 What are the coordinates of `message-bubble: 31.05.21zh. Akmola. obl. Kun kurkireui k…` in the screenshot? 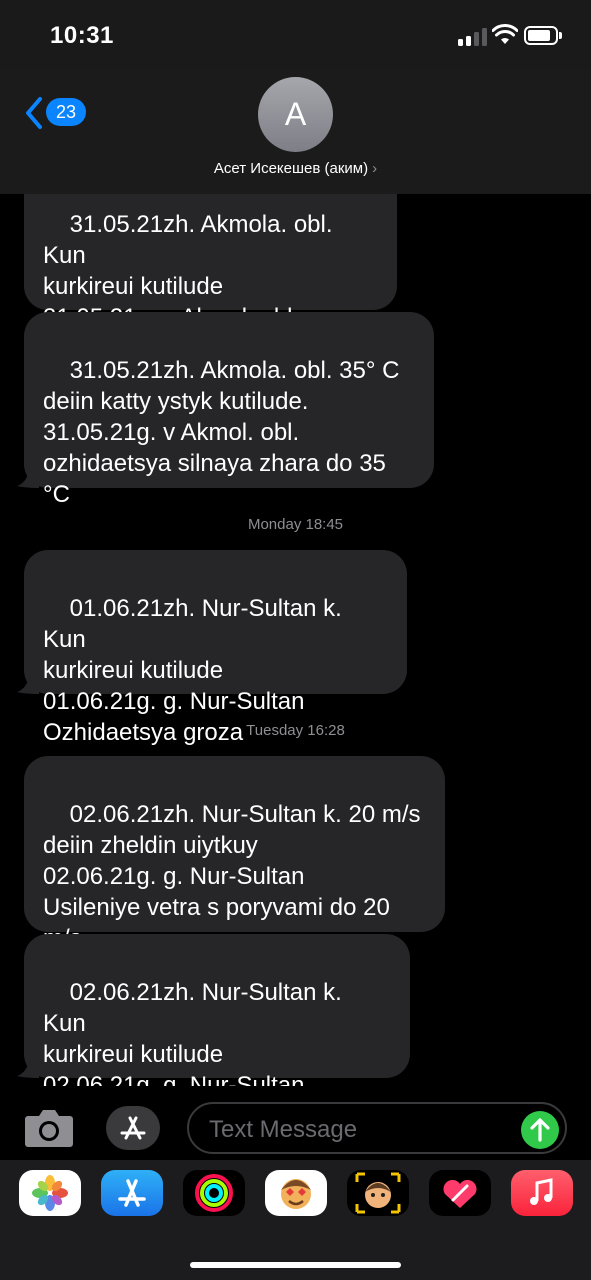 It's located at (210, 278).